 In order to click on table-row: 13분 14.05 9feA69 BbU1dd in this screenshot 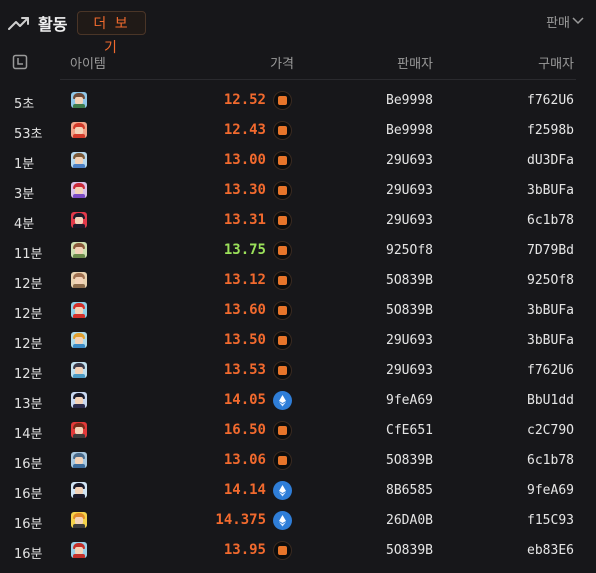, I will do `click(298, 401)`.